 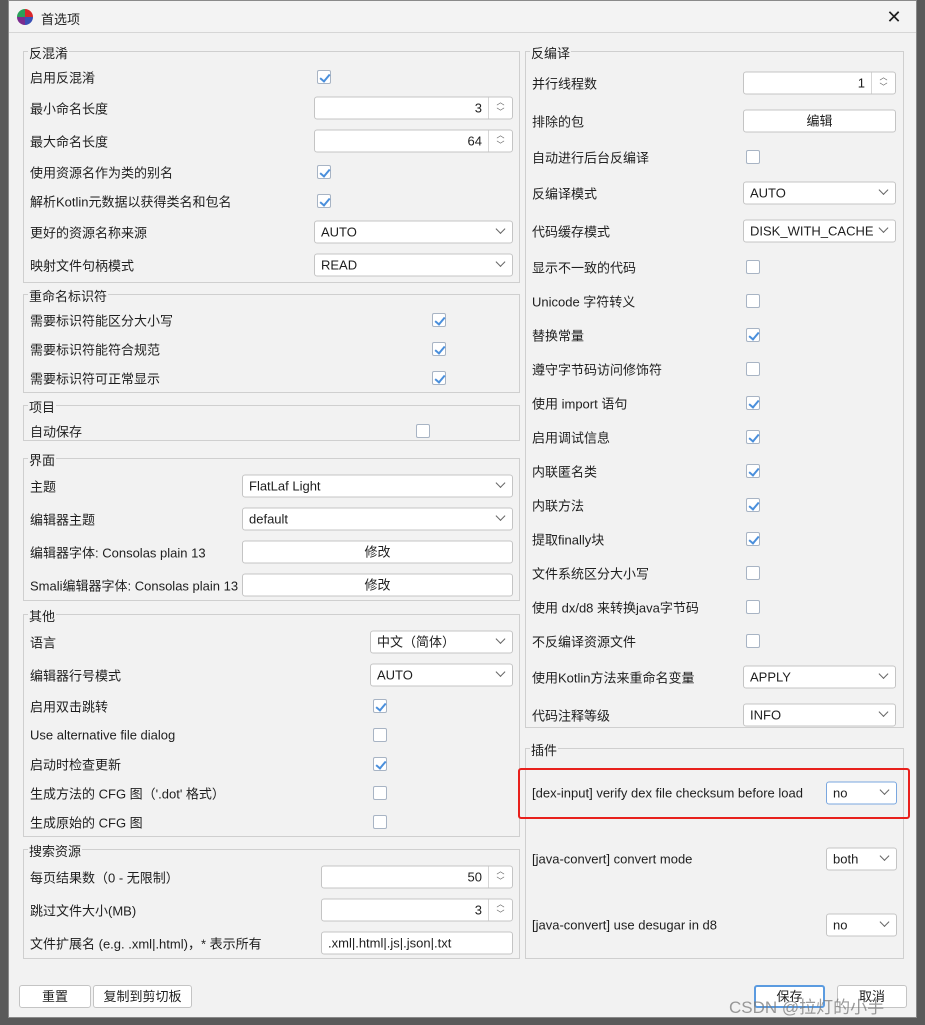 What do you see at coordinates (271, 419) in the screenshot?
I see `group-project: 项目 自动保存` at bounding box center [271, 419].